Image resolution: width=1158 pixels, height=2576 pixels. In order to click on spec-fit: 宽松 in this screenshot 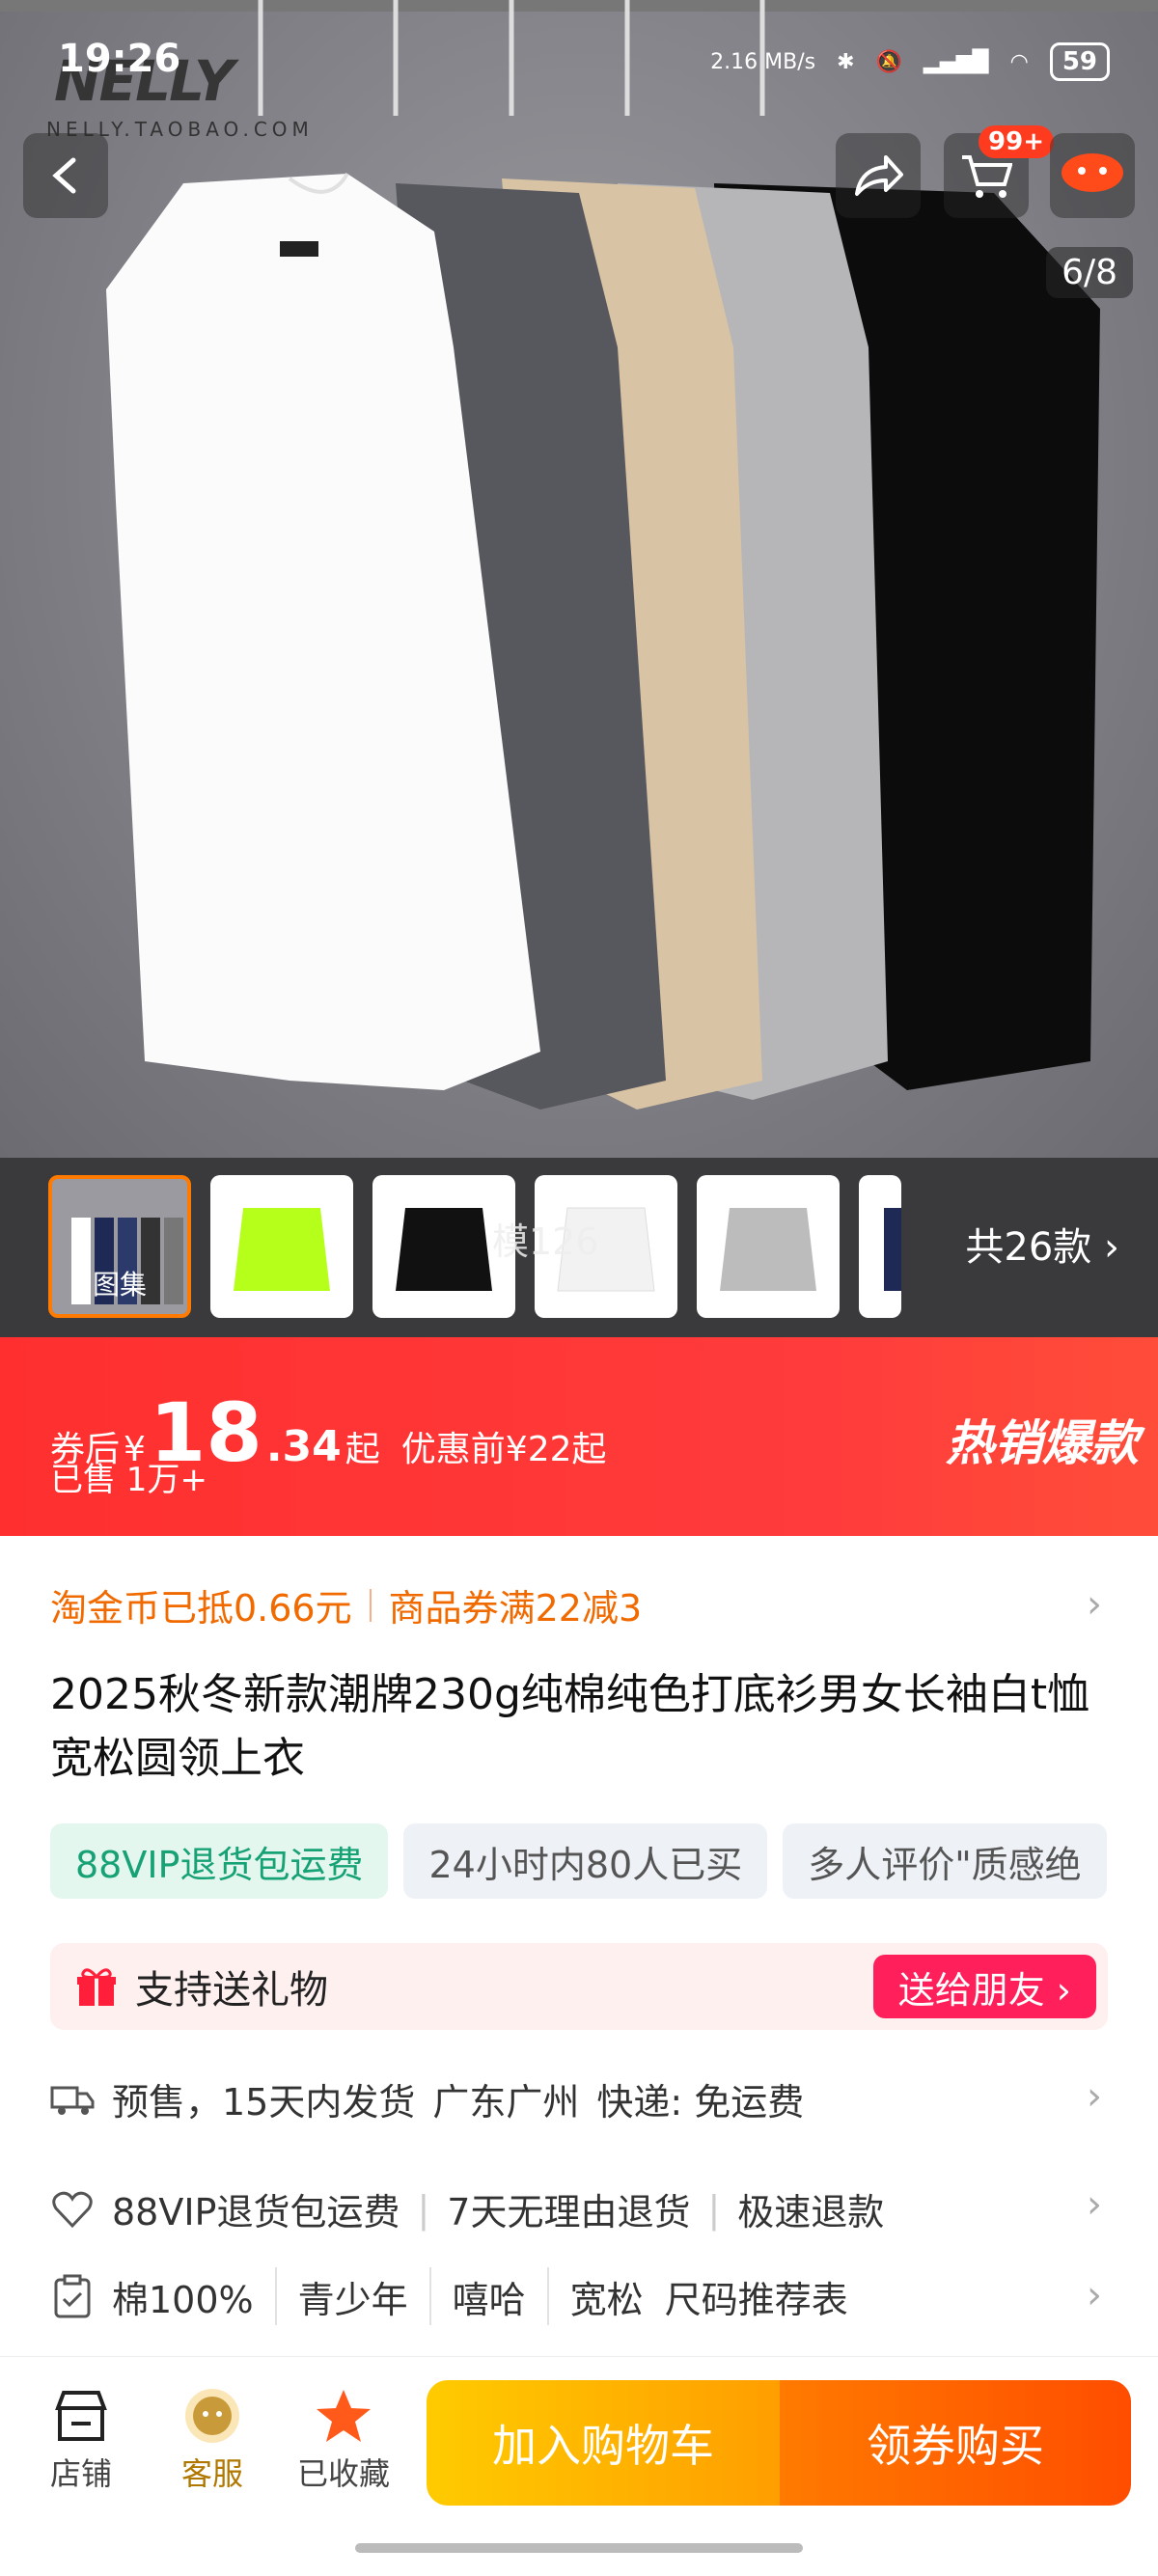, I will do `click(606, 2299)`.